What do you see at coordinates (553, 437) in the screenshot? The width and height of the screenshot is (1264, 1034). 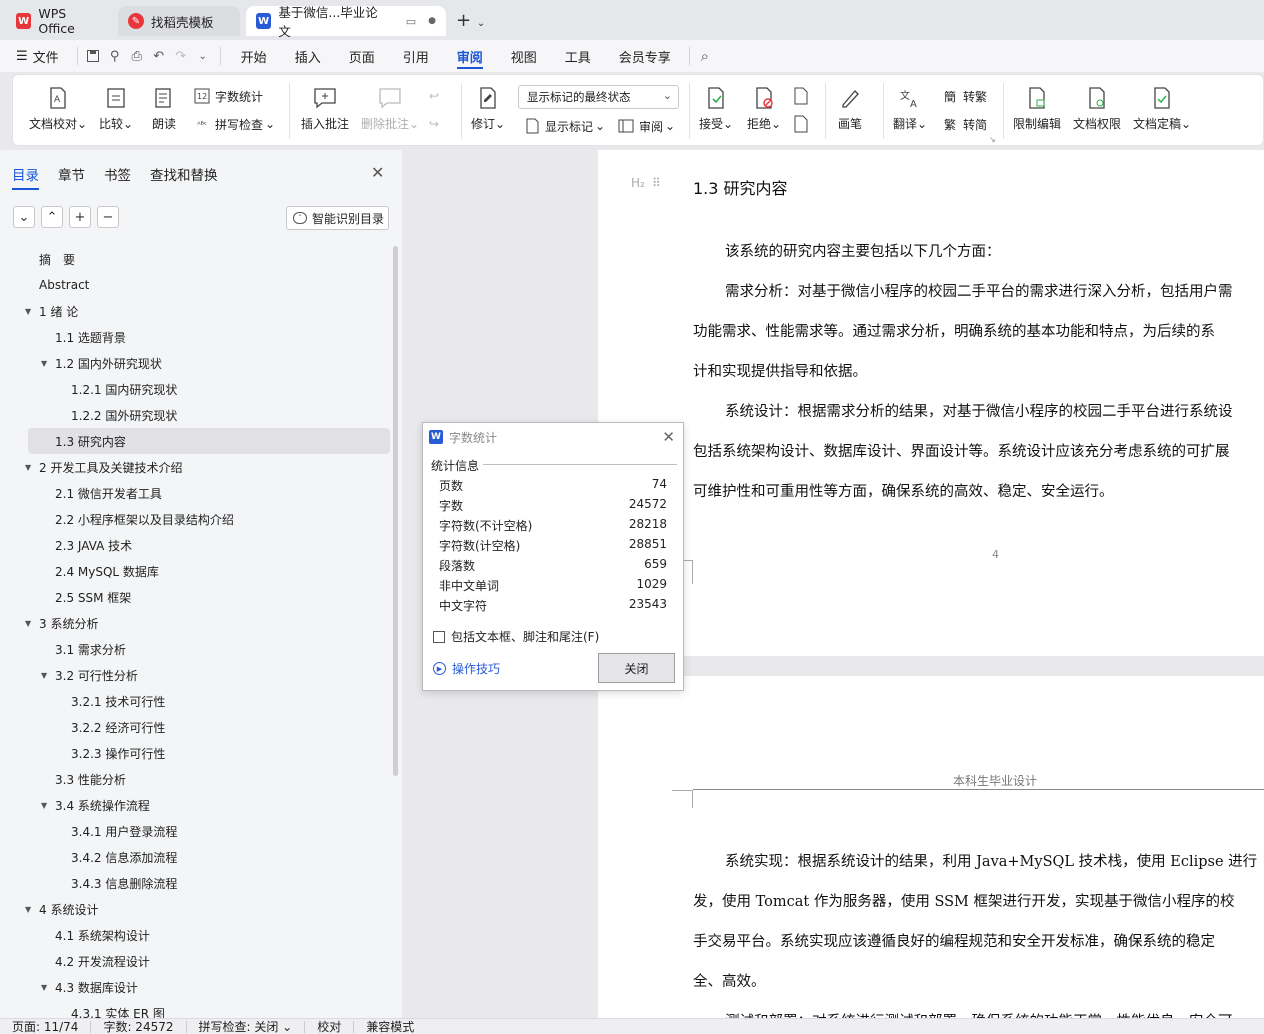 I see `dialog-title-bar: W 字数统计` at bounding box center [553, 437].